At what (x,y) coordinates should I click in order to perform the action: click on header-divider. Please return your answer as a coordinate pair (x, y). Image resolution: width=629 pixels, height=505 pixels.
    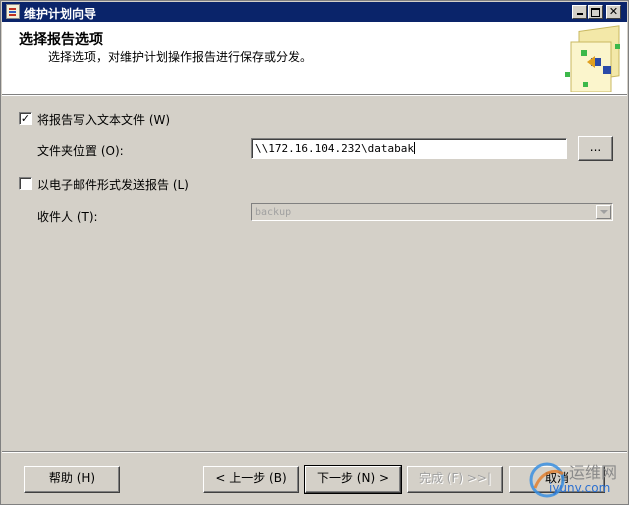
    Looking at the image, I should click on (314, 95).